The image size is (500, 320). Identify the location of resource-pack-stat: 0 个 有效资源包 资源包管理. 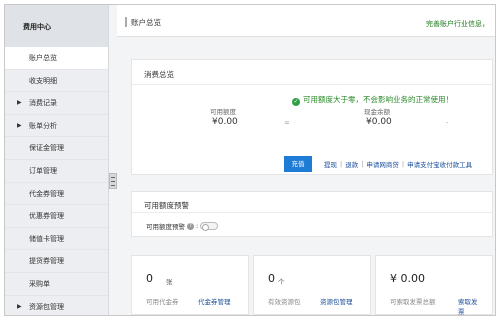
(312, 285).